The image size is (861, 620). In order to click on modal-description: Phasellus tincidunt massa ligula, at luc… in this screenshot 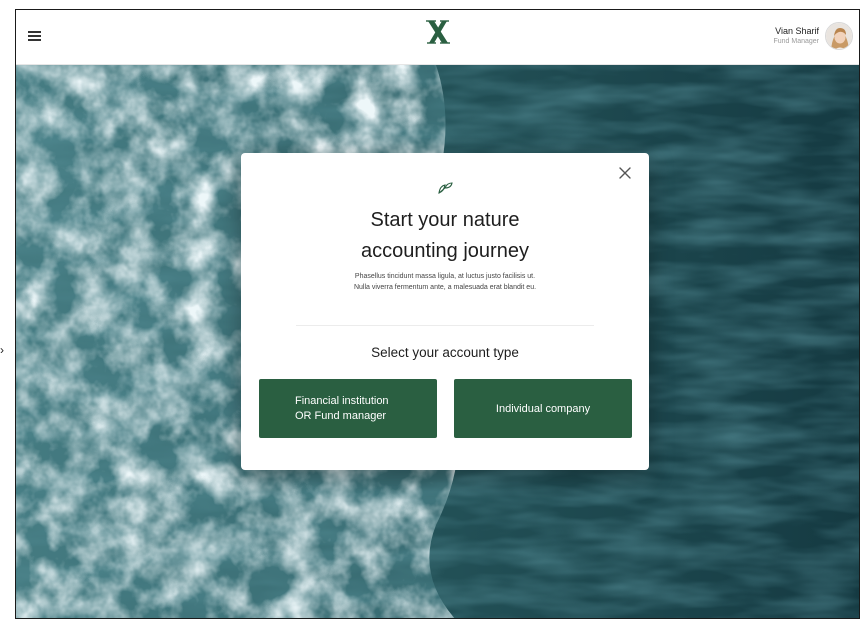, I will do `click(445, 282)`.